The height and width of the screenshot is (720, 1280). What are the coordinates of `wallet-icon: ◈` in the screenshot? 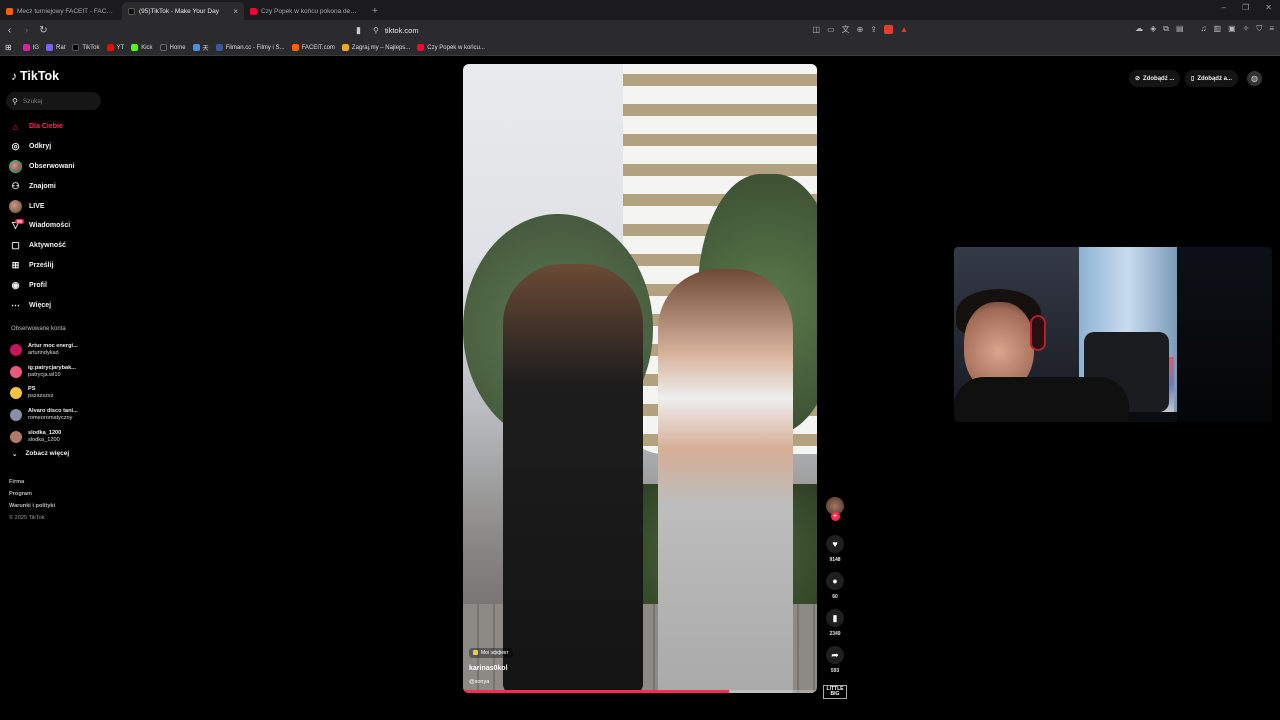 It's located at (1153, 29).